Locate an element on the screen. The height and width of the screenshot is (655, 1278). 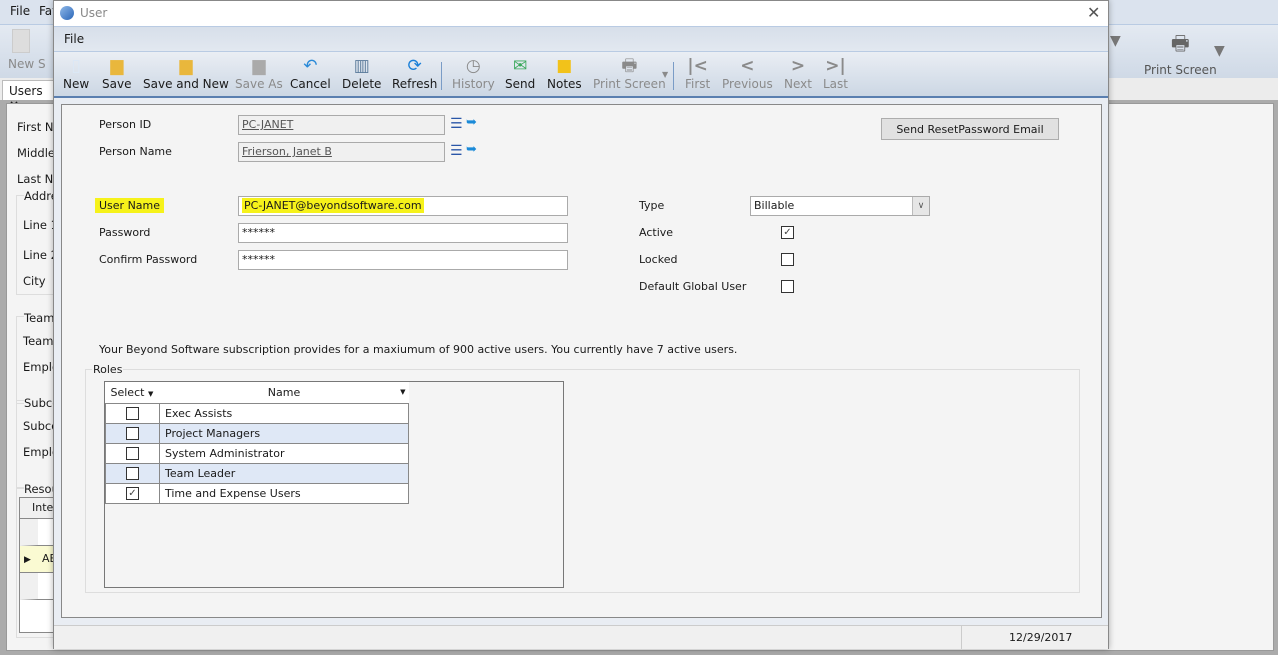
bg-label: City is located at coordinates (34, 281).